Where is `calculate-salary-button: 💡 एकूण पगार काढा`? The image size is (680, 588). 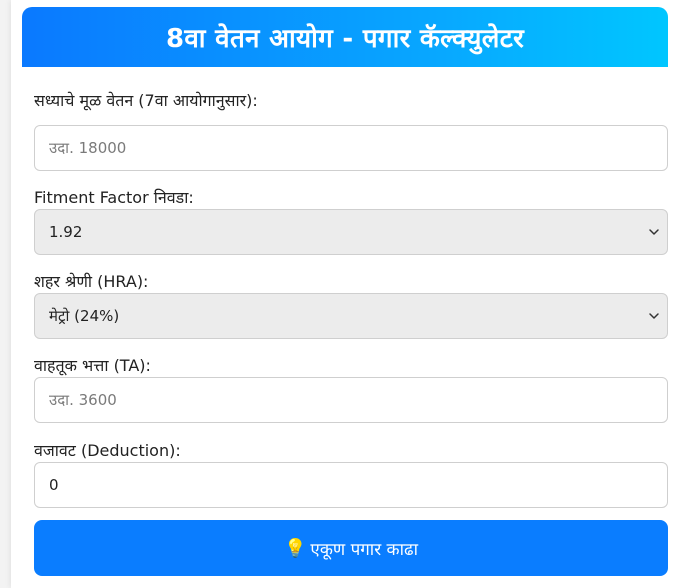 calculate-salary-button: 💡 एकूण पगार काढा is located at coordinates (351, 548).